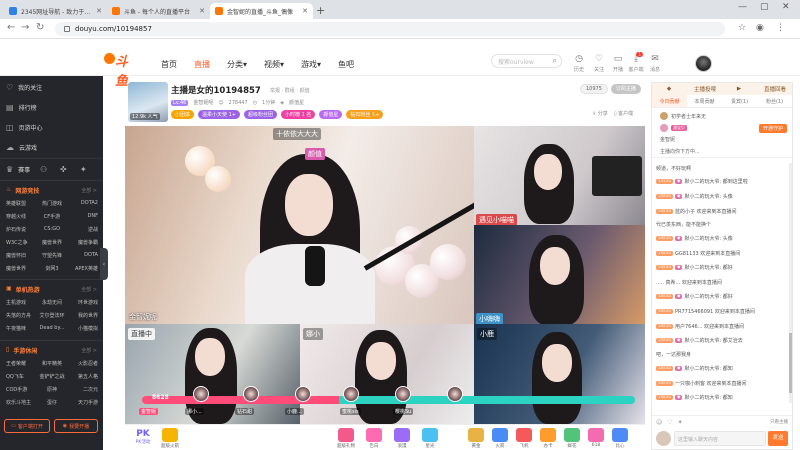  I want to click on category-link: DOTA, so click(82, 255).